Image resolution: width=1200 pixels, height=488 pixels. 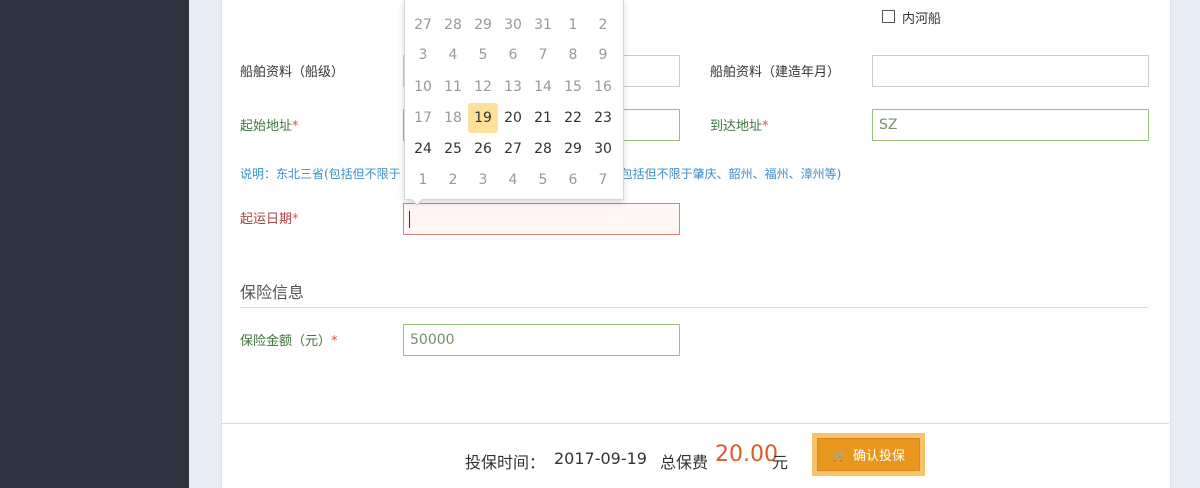 What do you see at coordinates (292, 72) in the screenshot?
I see `ship-grade-label: 船舶资料（船级）` at bounding box center [292, 72].